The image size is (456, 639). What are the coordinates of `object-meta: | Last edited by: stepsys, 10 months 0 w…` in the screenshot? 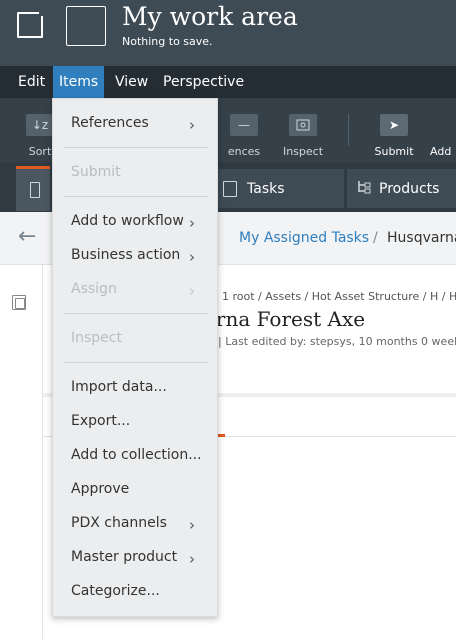 It's located at (337, 341).